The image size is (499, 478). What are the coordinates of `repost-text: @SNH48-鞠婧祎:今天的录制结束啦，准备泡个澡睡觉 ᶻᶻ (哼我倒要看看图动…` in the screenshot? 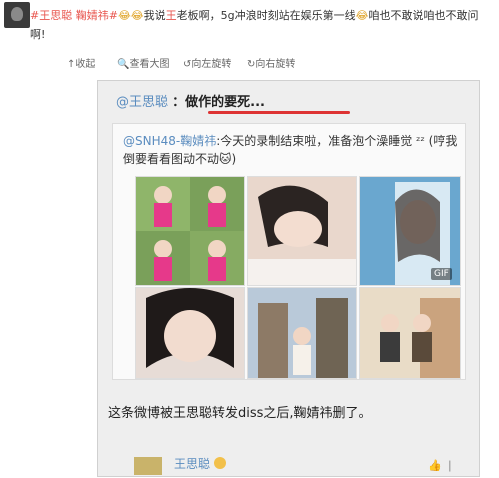 It's located at (290, 150).